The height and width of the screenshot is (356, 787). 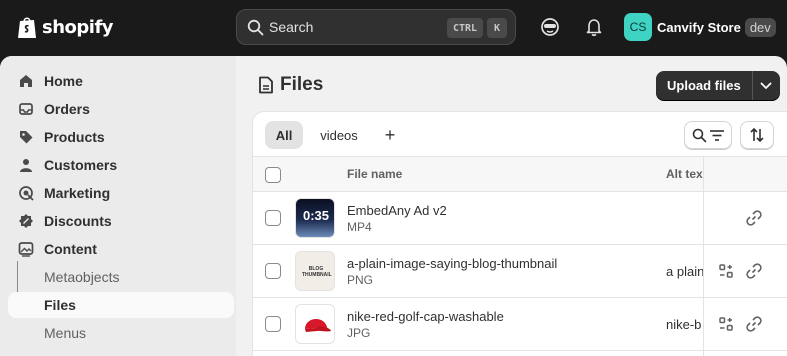 What do you see at coordinates (121, 109) in the screenshot?
I see `sidebar-item-orders: Orders` at bounding box center [121, 109].